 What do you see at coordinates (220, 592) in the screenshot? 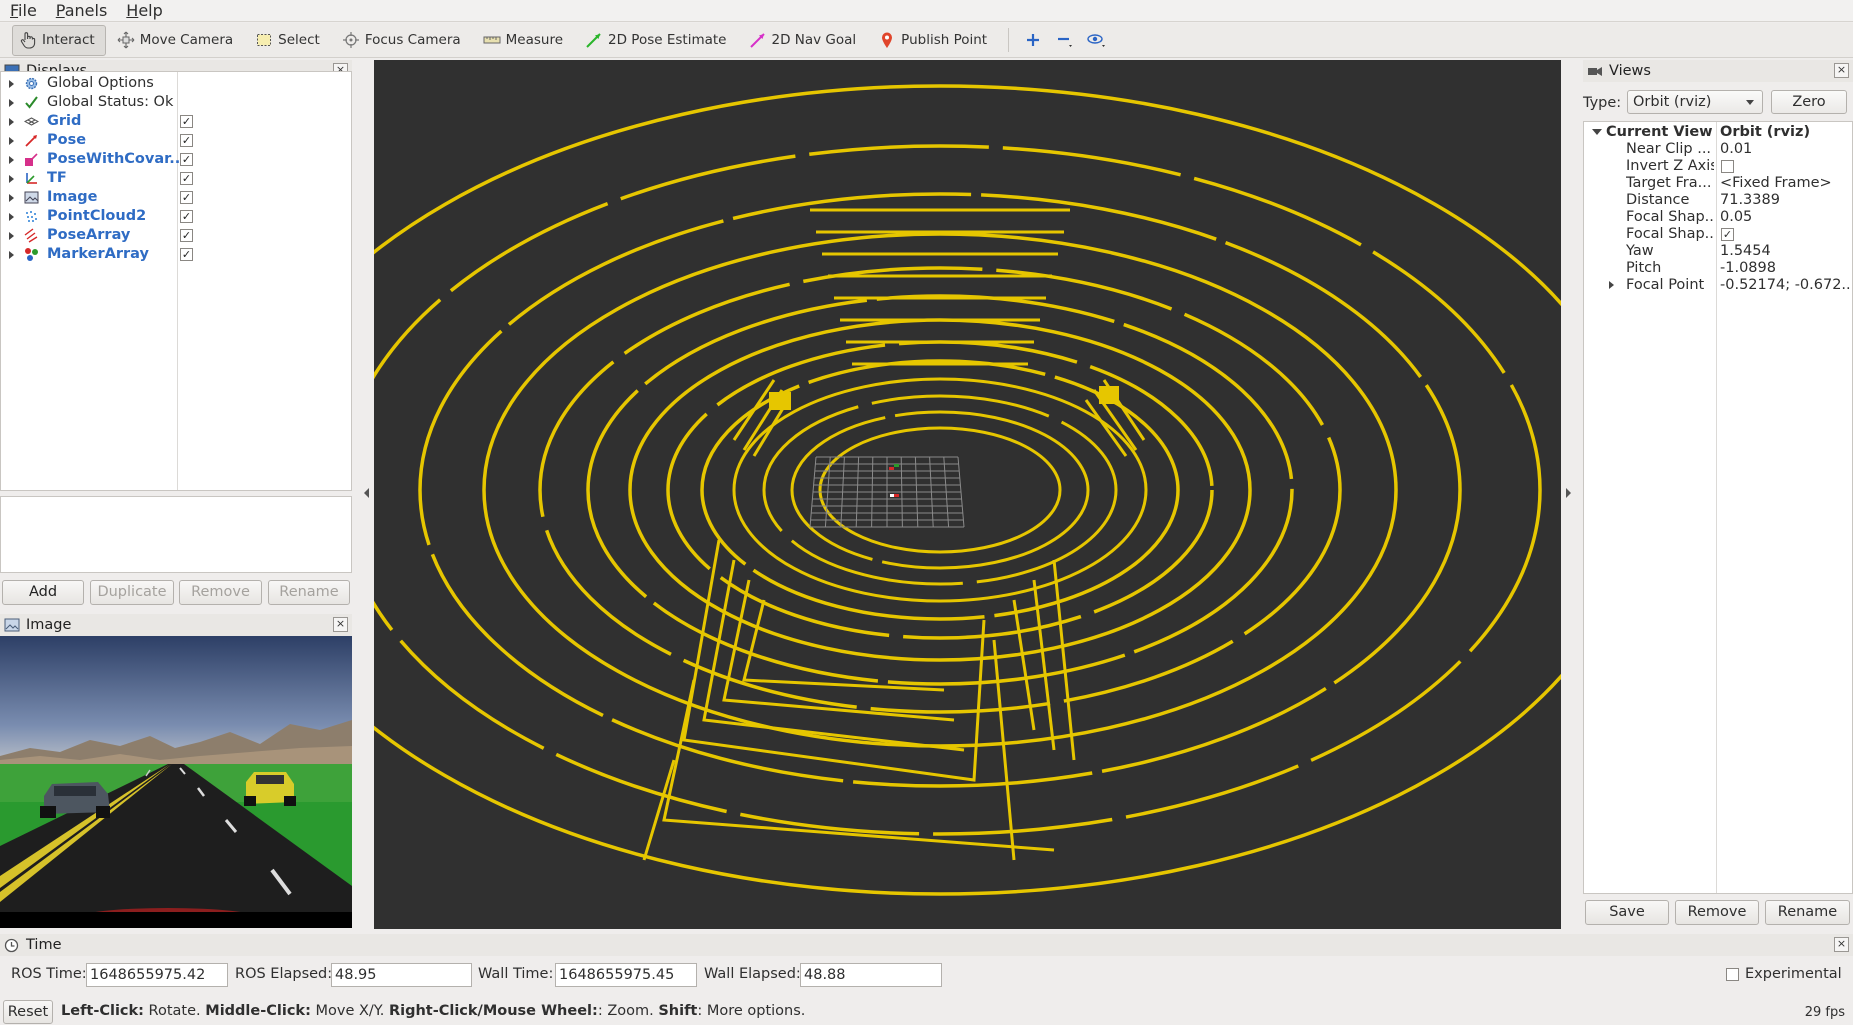
I see `remove-display-button: Remove` at bounding box center [220, 592].